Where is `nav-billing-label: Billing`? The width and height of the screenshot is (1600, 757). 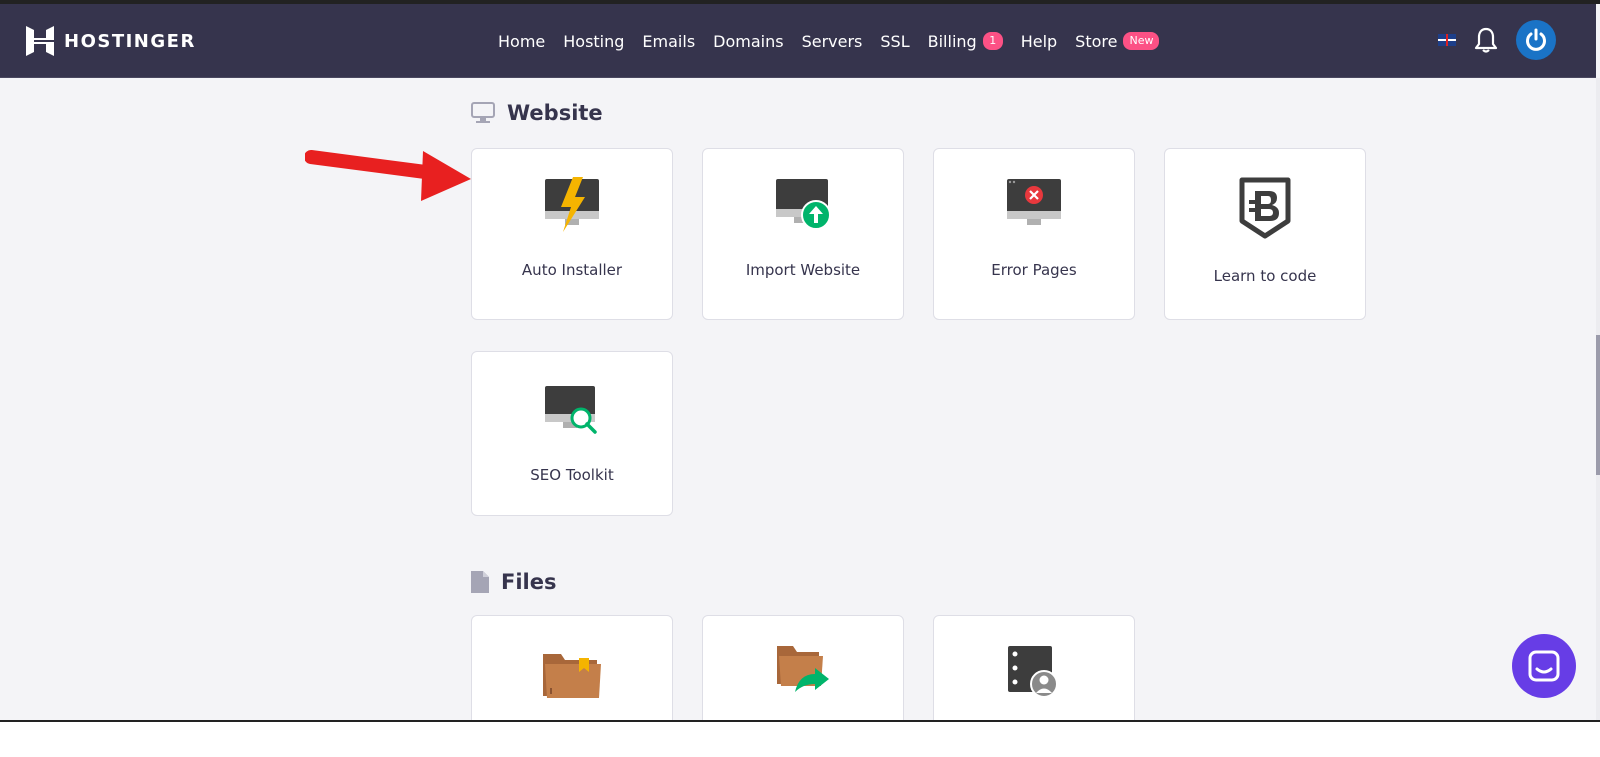 nav-billing-label: Billing is located at coordinates (952, 41).